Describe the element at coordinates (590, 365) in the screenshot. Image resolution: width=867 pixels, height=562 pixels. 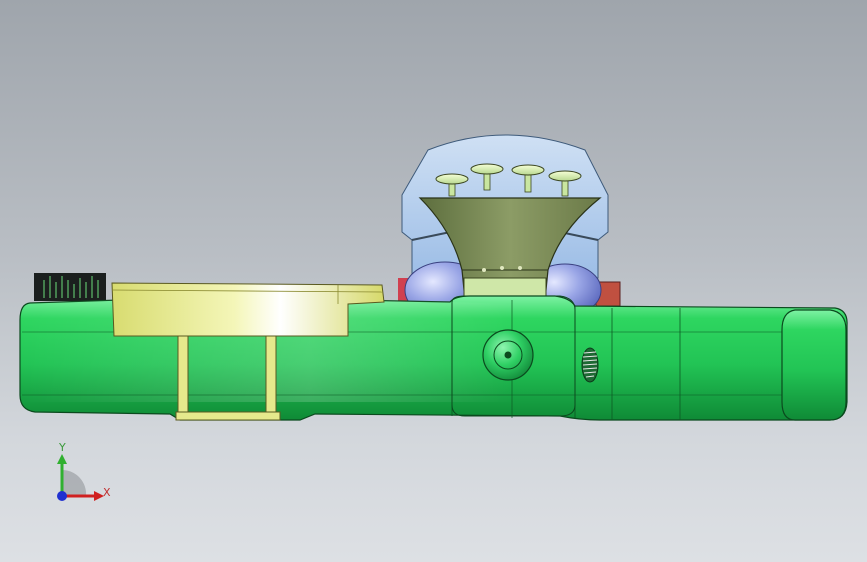
I see `spring-detail` at that location.